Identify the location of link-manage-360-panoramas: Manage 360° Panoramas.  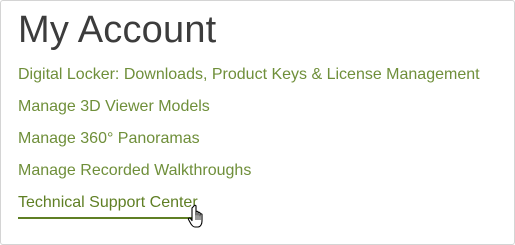
(109, 139).